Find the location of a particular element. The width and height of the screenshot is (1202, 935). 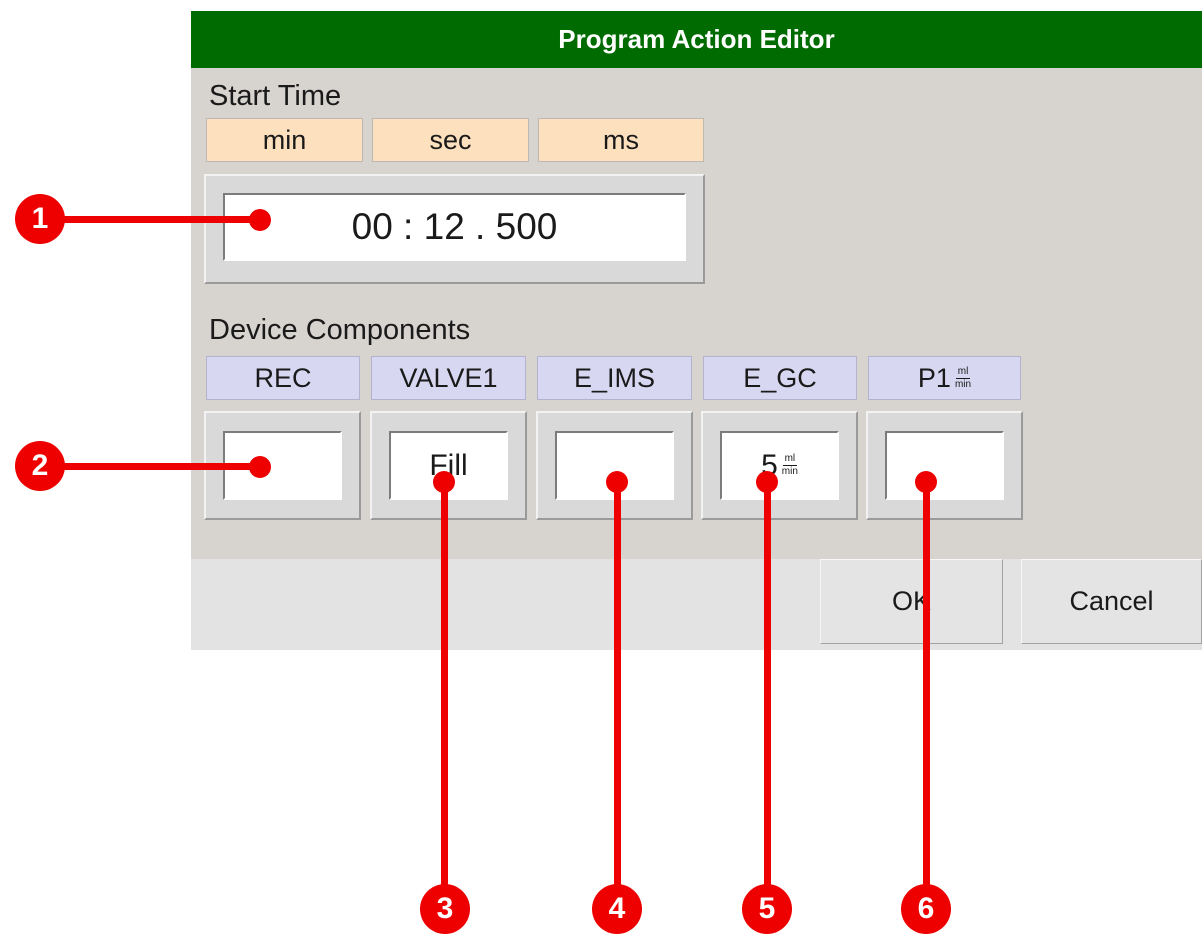

dialog-title-bar: Program Action Editor is located at coordinates (696, 39).